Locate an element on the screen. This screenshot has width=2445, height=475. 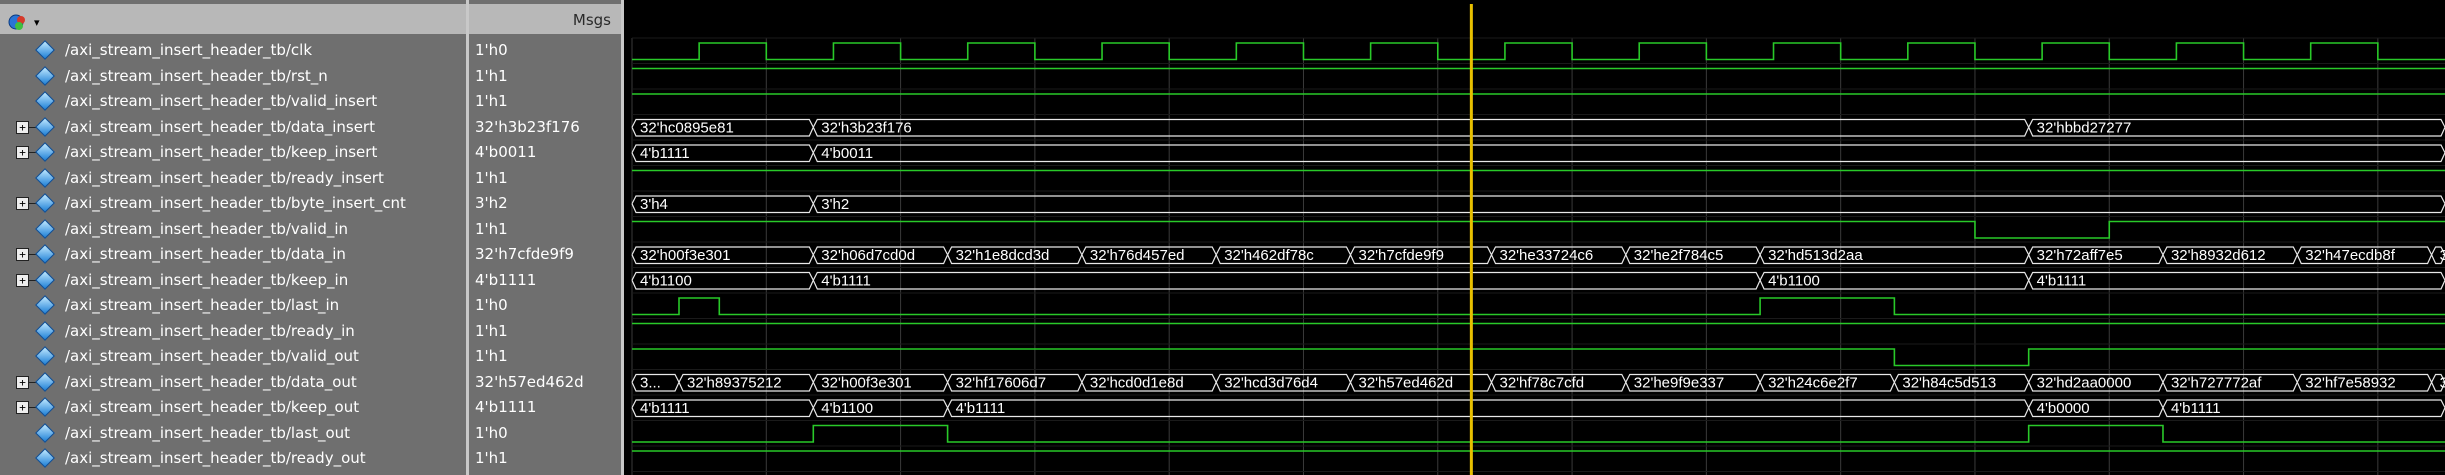
signal-value: 32'h57ed462d is located at coordinates (529, 381).